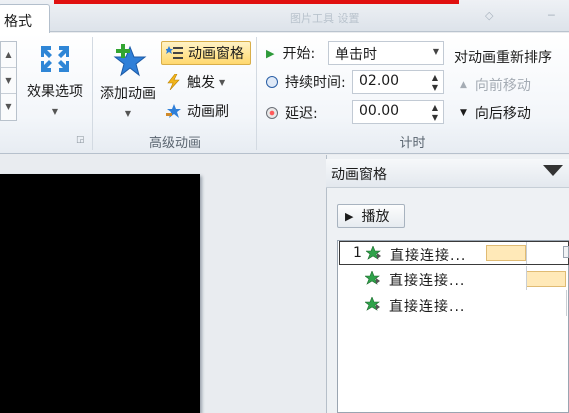  Describe the element at coordinates (555, 15) in the screenshot. I see `close-icon: ─` at that location.